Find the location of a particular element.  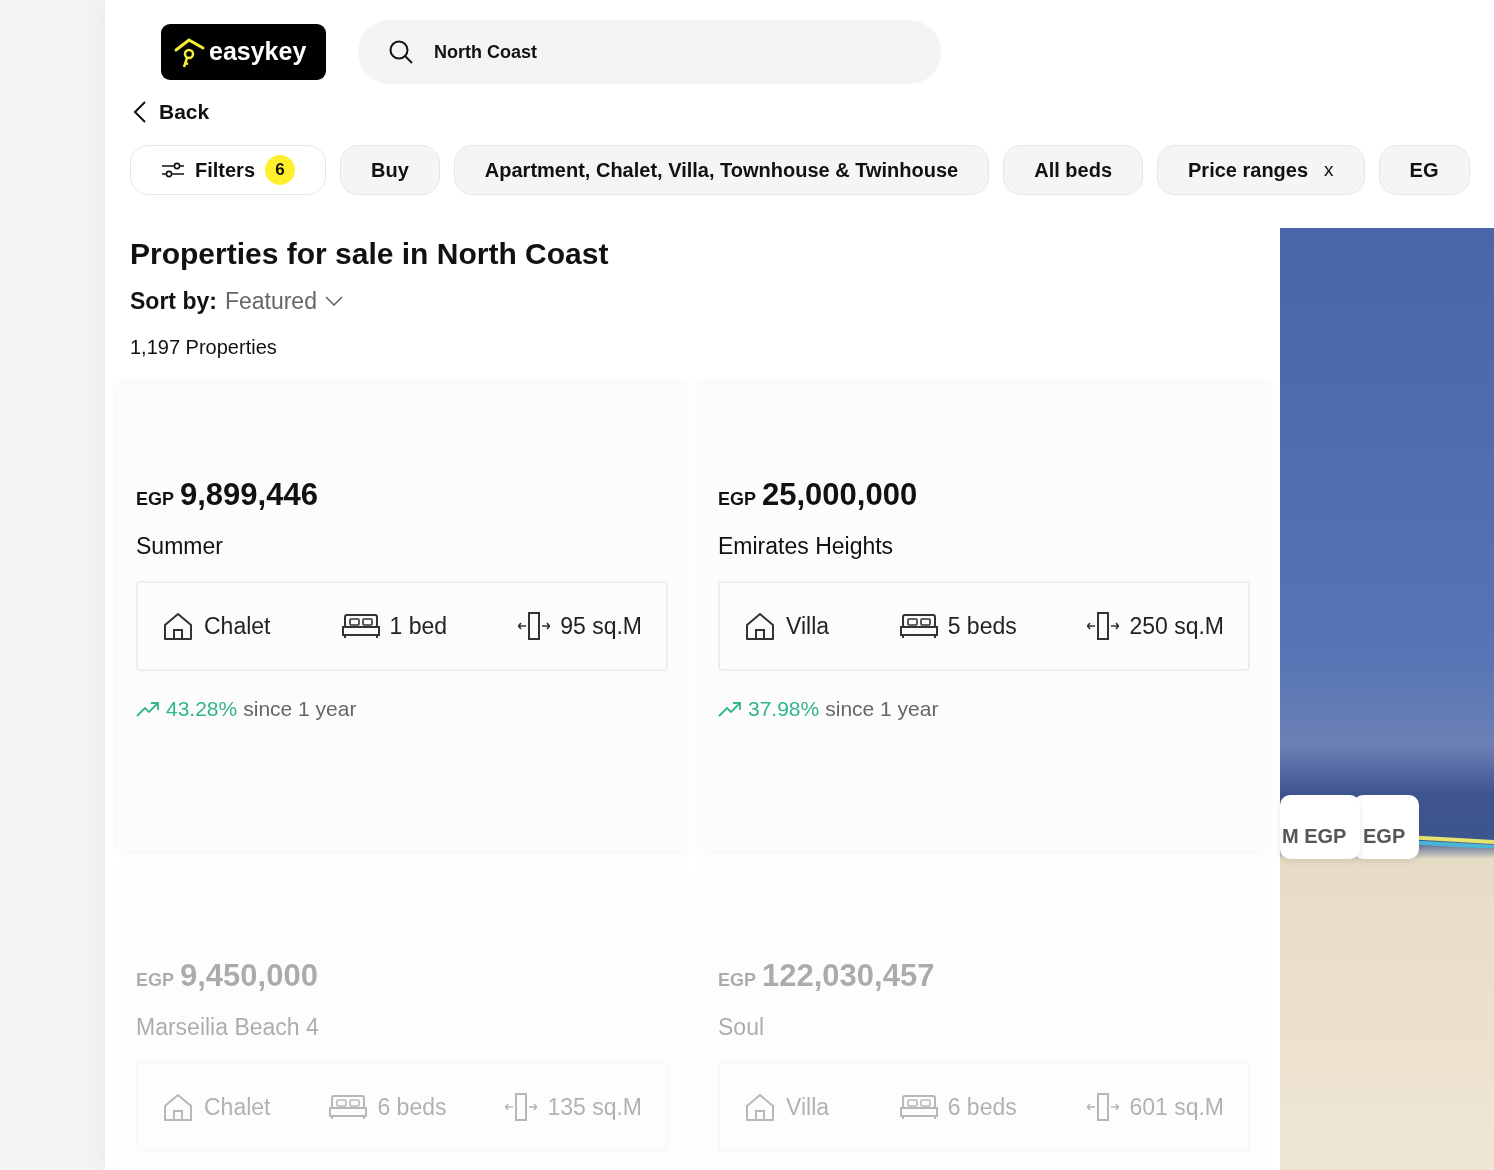

filter-chip: Price ranges x is located at coordinates (1261, 169).